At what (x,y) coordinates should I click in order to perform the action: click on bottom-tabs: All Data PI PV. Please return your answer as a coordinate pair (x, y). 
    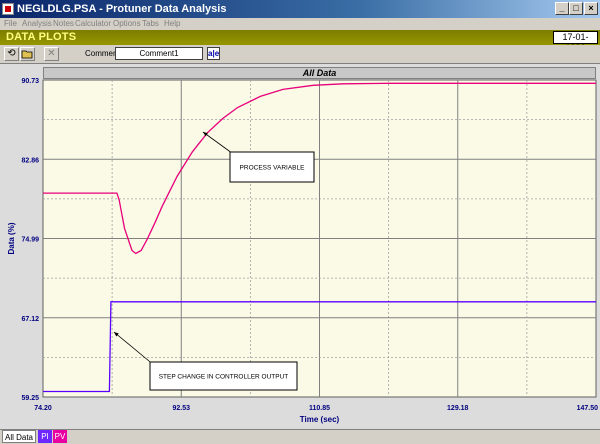
    Looking at the image, I should click on (300, 436).